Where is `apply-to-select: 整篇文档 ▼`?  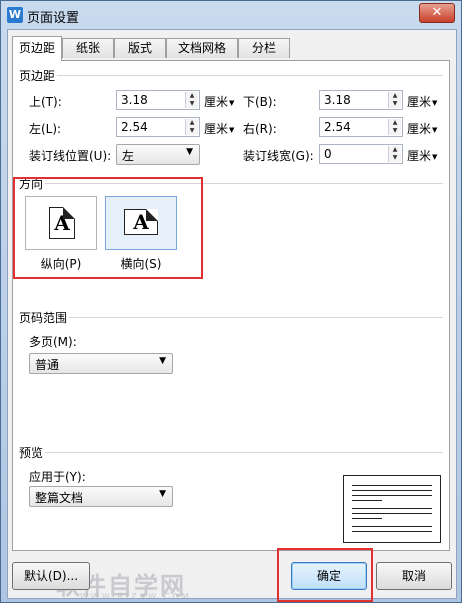
apply-to-select: 整篇文档 ▼ is located at coordinates (101, 496).